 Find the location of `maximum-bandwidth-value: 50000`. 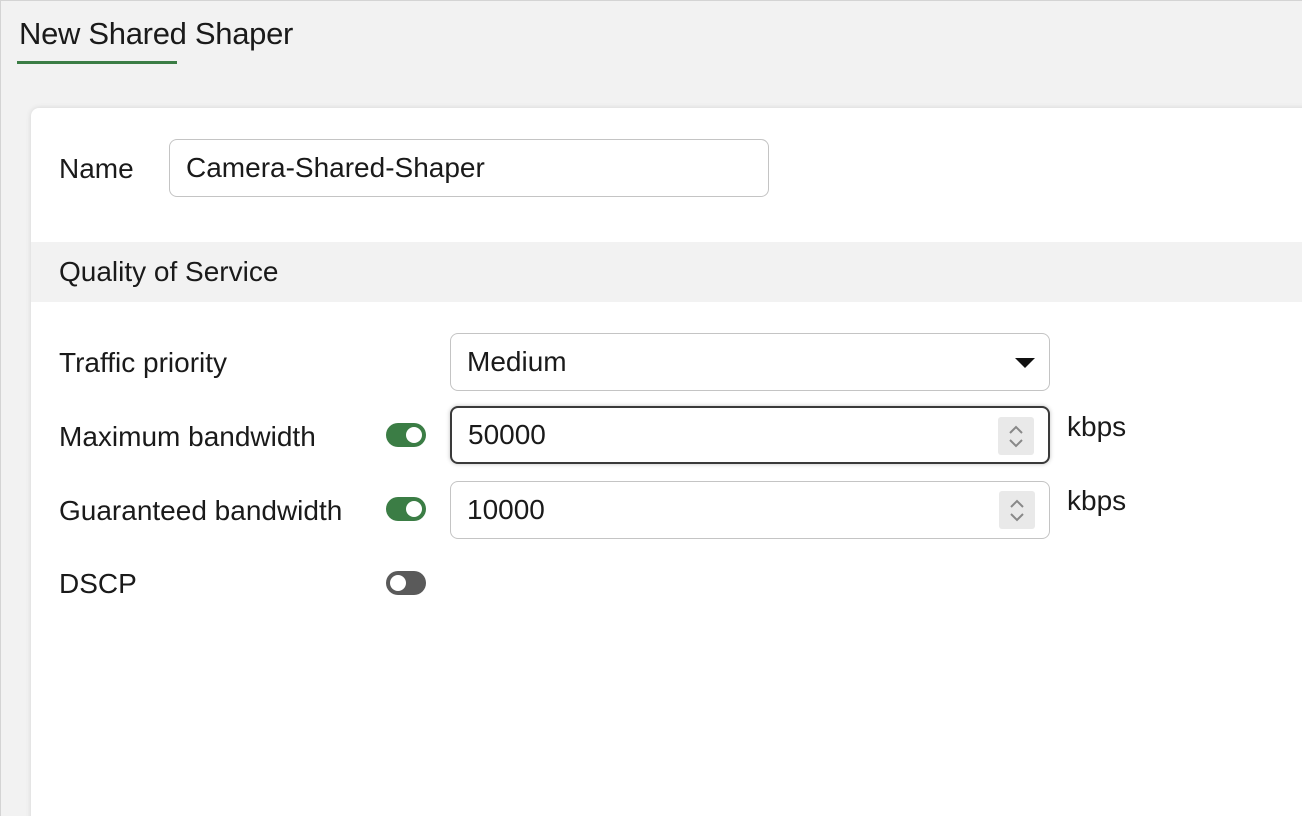

maximum-bandwidth-value: 50000 is located at coordinates (507, 434).